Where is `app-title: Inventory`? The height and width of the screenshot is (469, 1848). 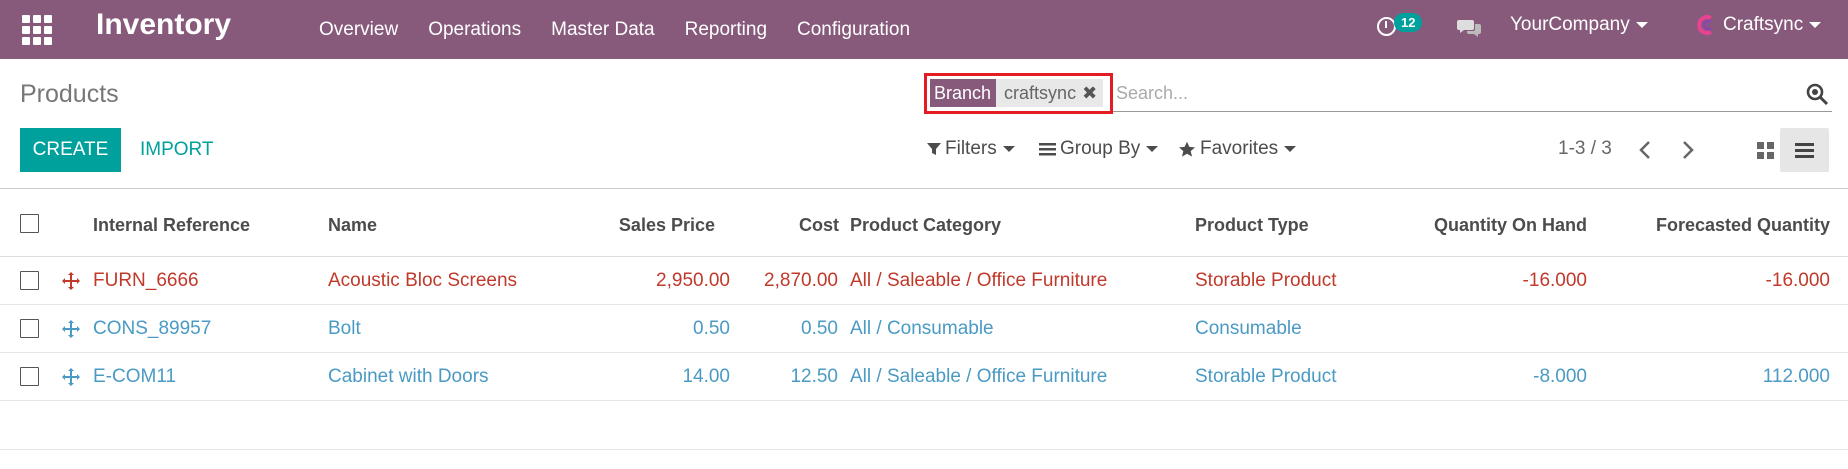
app-title: Inventory is located at coordinates (163, 25).